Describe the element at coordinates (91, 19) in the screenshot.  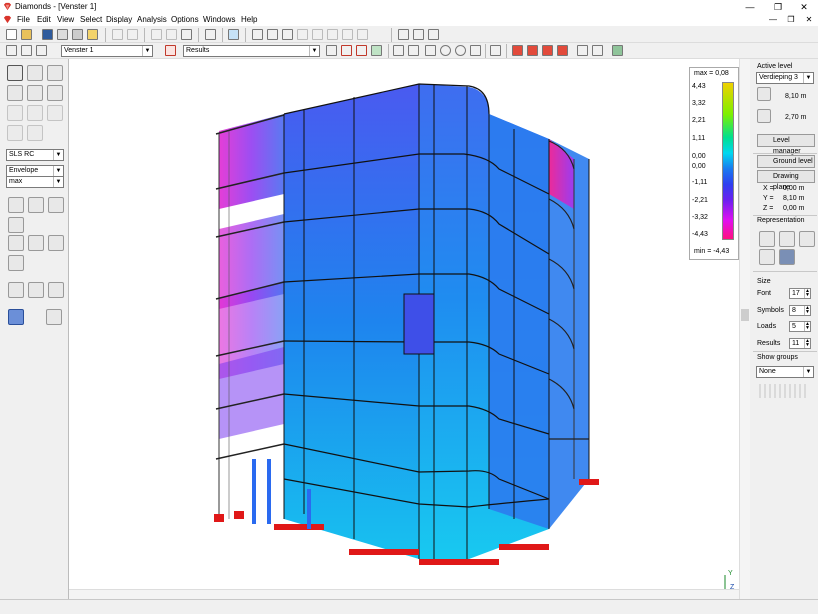
I see `menu-select: Select` at that location.